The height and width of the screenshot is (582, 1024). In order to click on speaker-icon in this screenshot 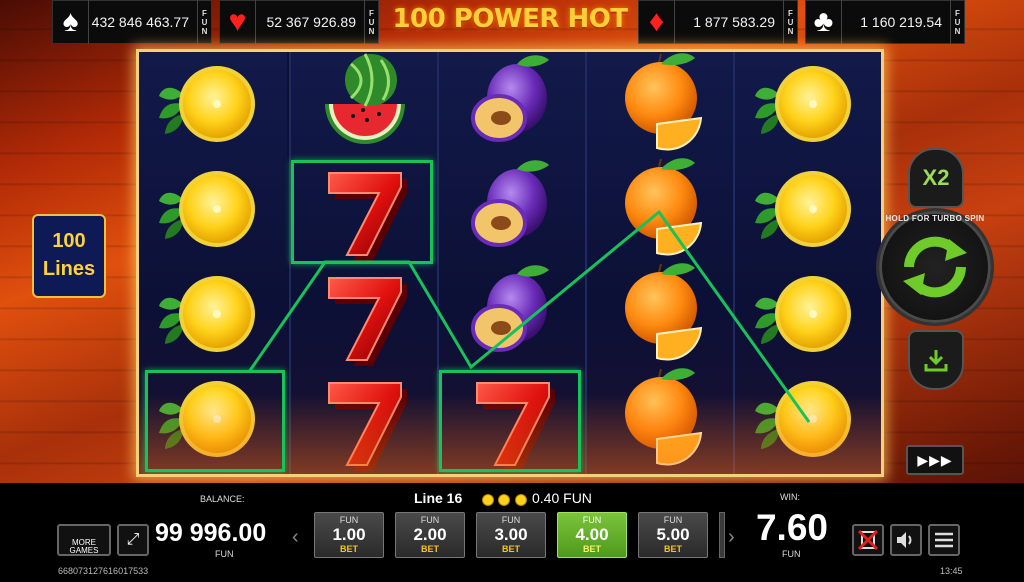, I will do `click(904, 540)`.